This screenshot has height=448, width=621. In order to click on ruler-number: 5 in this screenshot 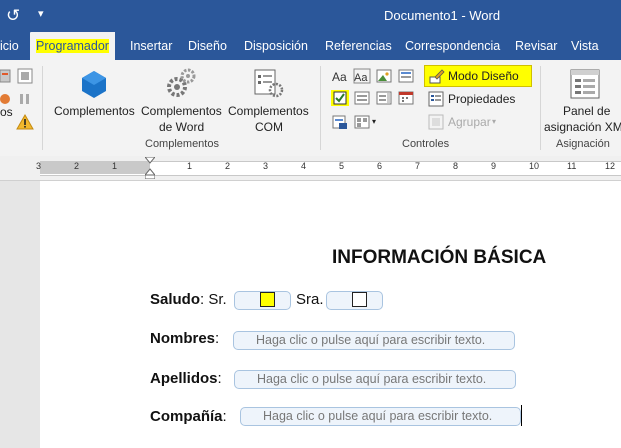, I will do `click(342, 166)`.